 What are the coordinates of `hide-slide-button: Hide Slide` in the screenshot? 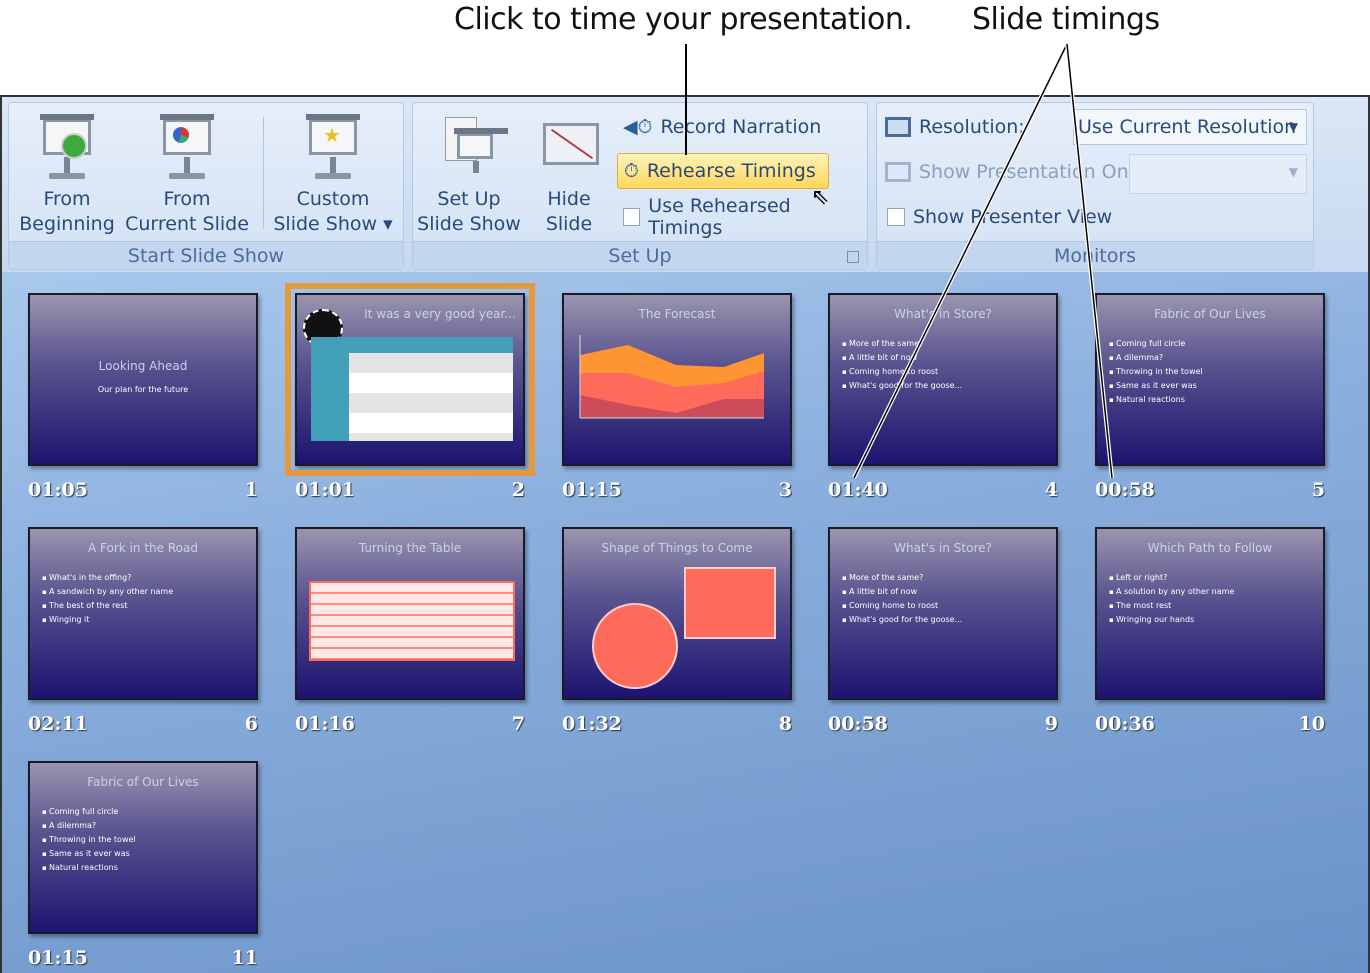 It's located at (569, 175).